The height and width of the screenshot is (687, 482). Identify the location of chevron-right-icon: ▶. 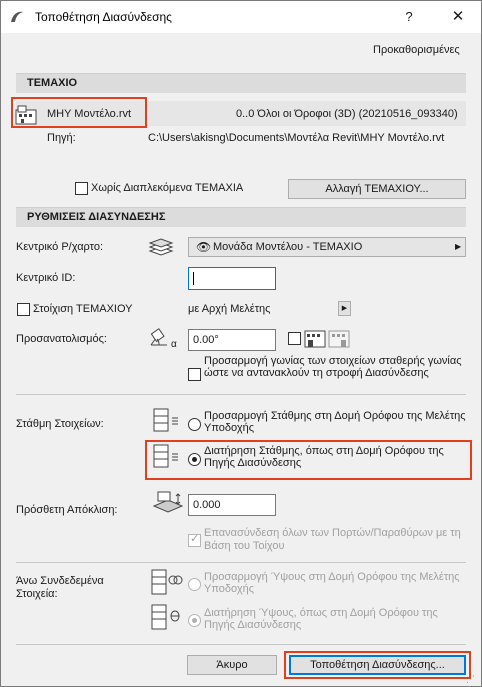
(458, 246).